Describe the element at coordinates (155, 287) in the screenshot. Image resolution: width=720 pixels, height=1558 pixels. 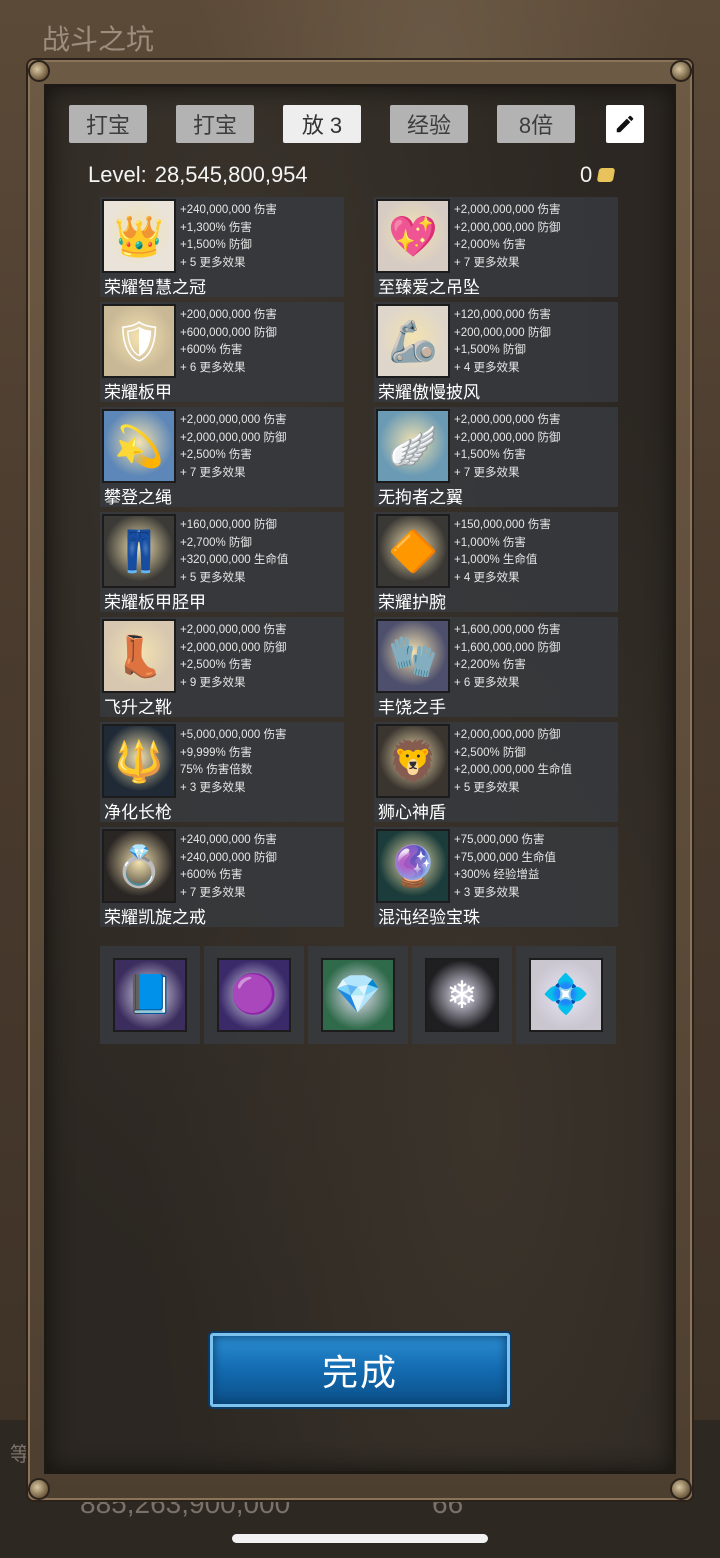
I see `item-name: 荣耀智慧之冠` at that location.